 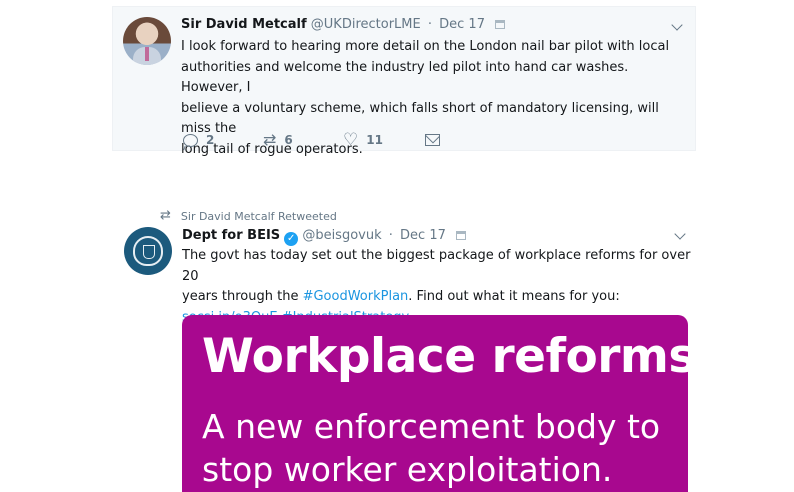 What do you see at coordinates (514, 296) in the screenshot?
I see `text-segment: . Find out what it means for you:` at bounding box center [514, 296].